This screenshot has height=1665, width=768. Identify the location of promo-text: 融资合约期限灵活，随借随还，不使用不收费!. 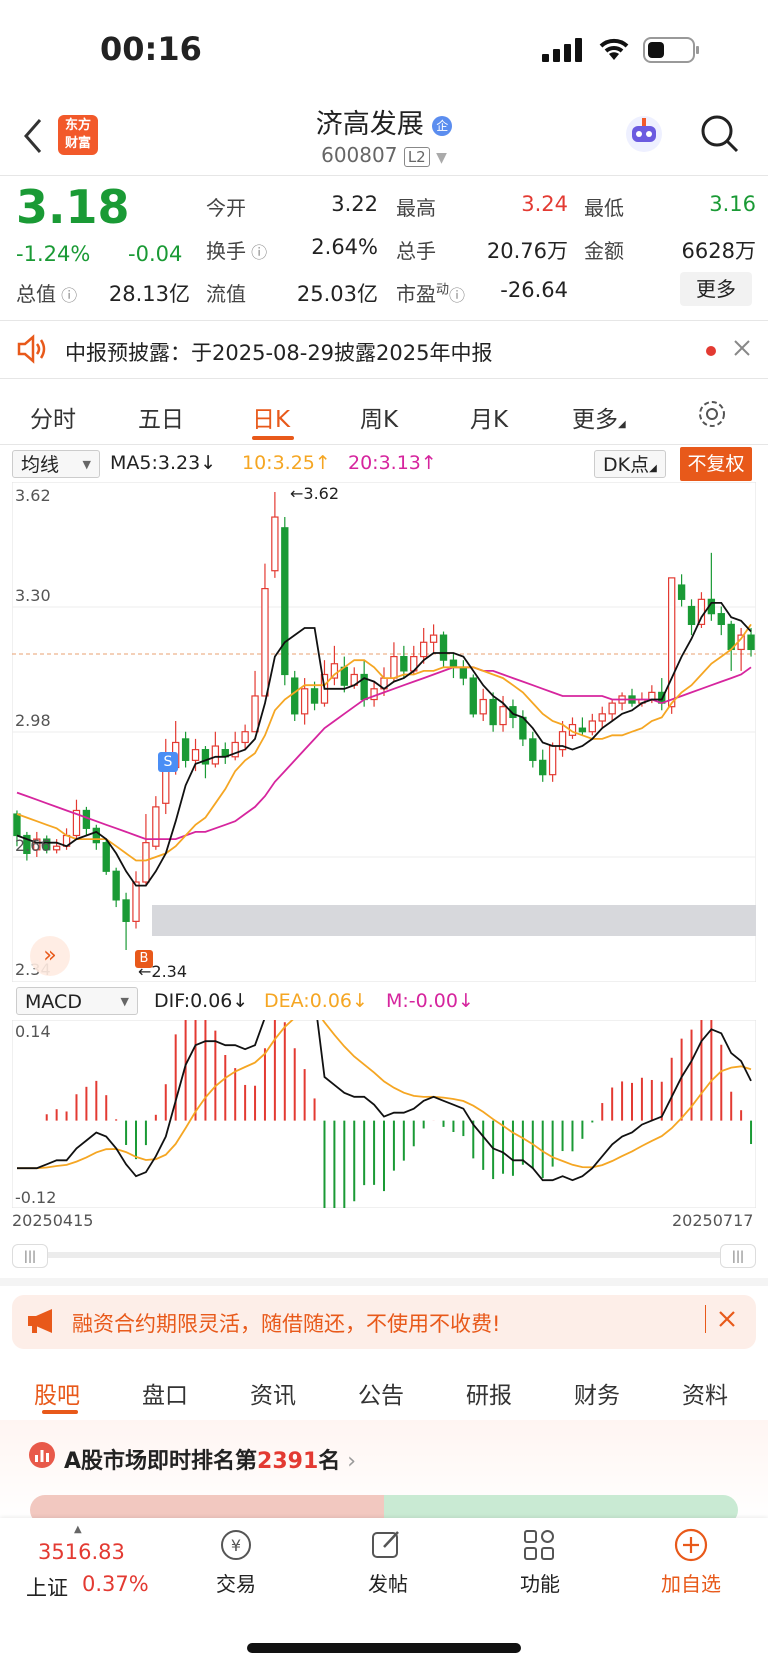
(286, 1324).